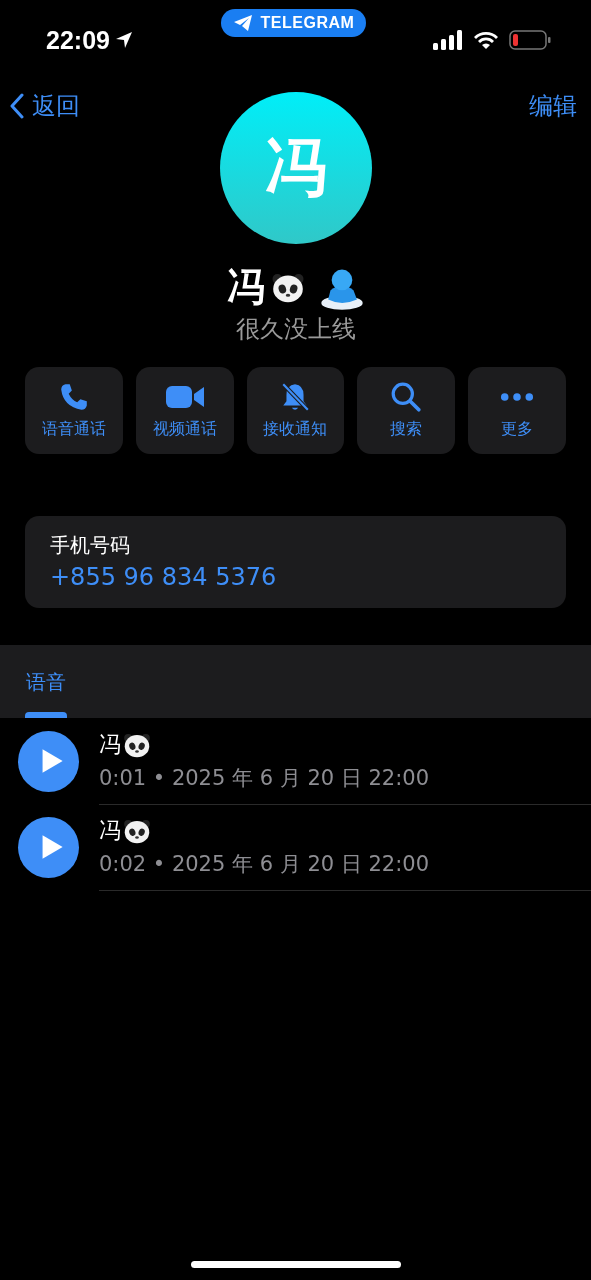 The height and width of the screenshot is (1280, 591). I want to click on signal-icon, so click(448, 40).